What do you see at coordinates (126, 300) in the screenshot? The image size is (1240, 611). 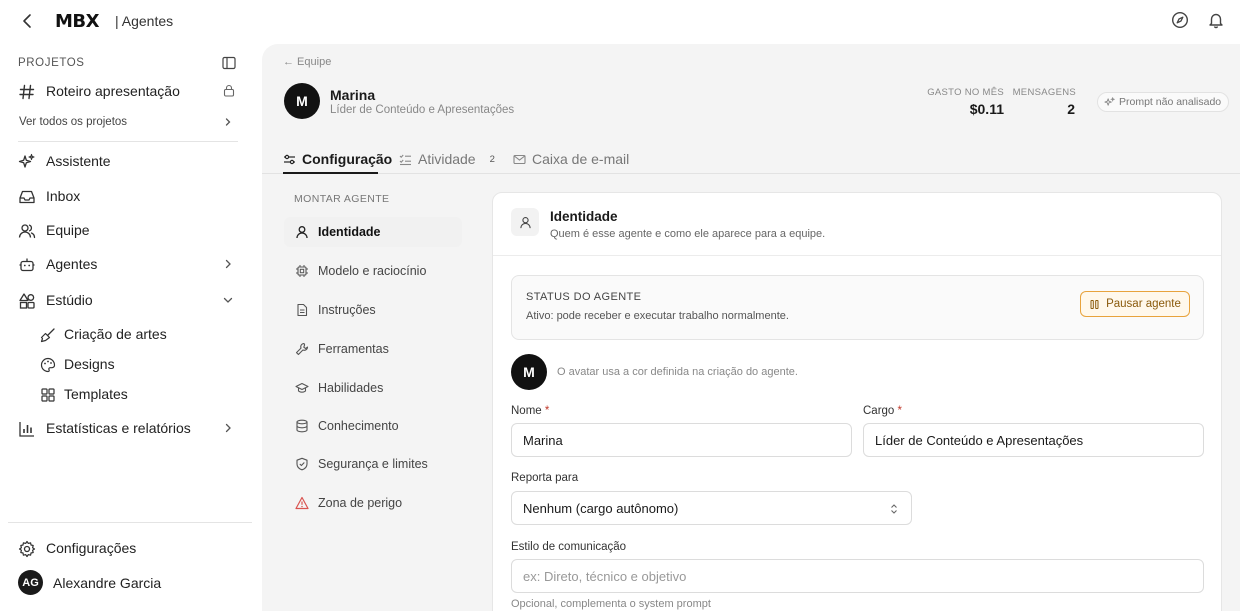 I see `sidebar-item-estudio: Estúdio` at bounding box center [126, 300].